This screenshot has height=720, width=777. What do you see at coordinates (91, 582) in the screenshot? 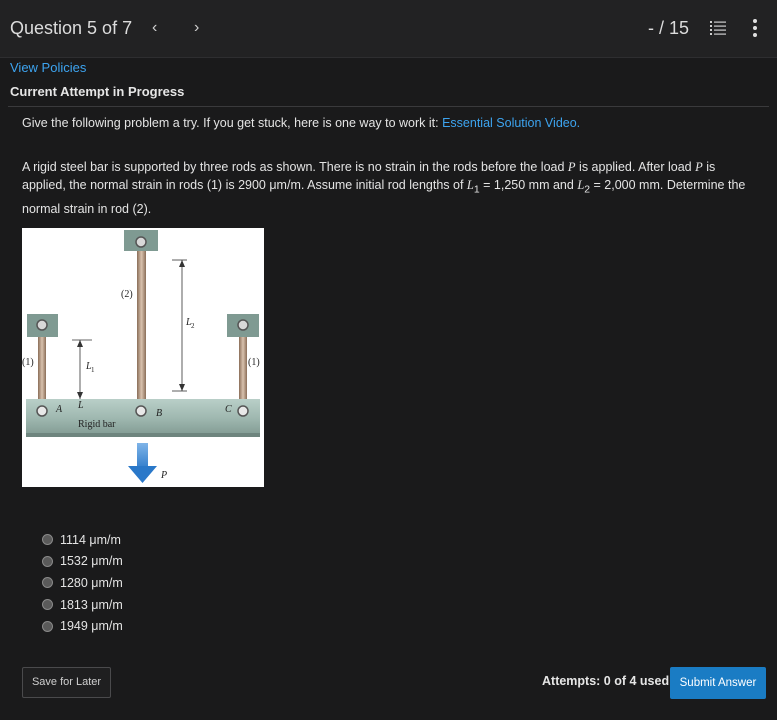
I see `answer-option-label: 1280 μm/m` at bounding box center [91, 582].